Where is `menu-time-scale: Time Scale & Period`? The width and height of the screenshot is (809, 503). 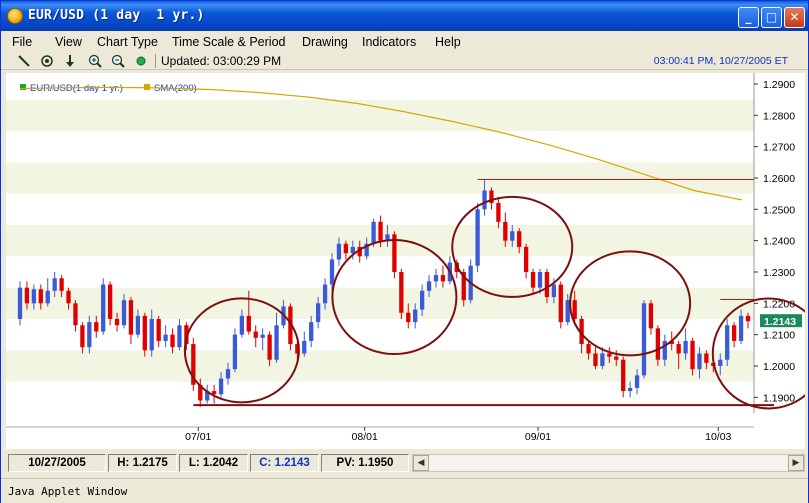 menu-time-scale: Time Scale & Period is located at coordinates (228, 42).